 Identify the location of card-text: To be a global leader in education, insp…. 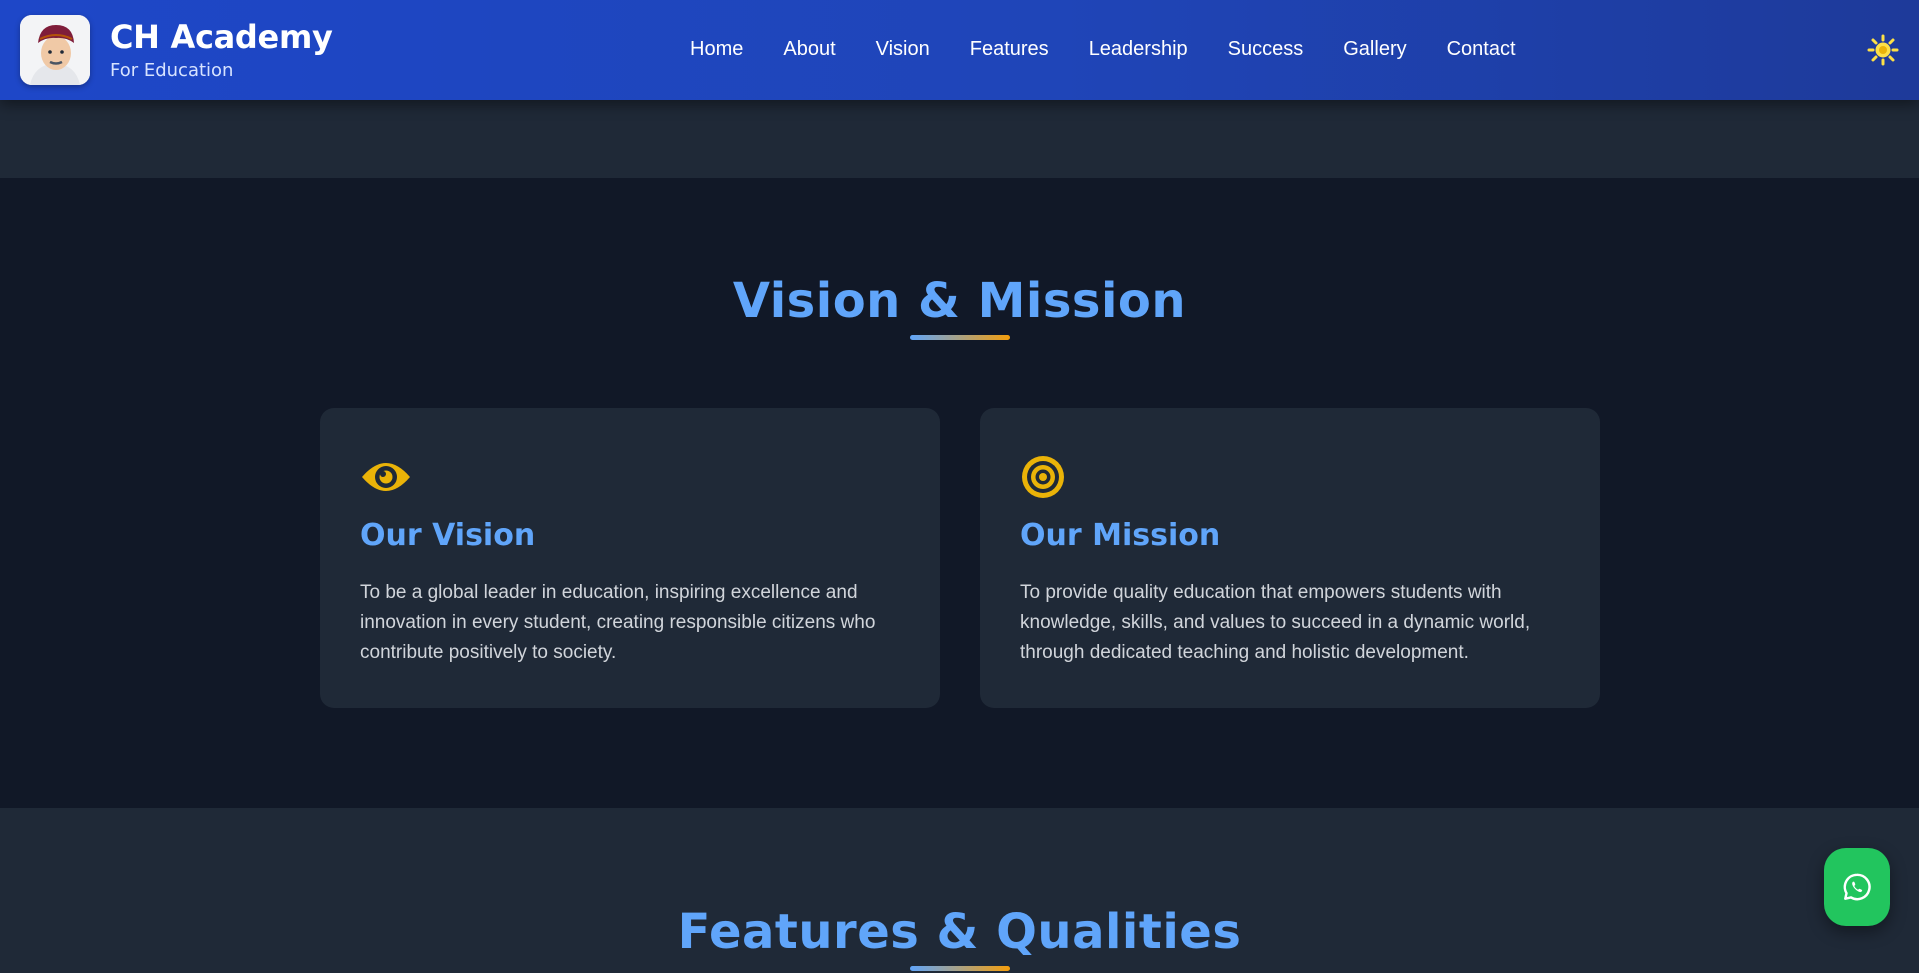
(618, 622).